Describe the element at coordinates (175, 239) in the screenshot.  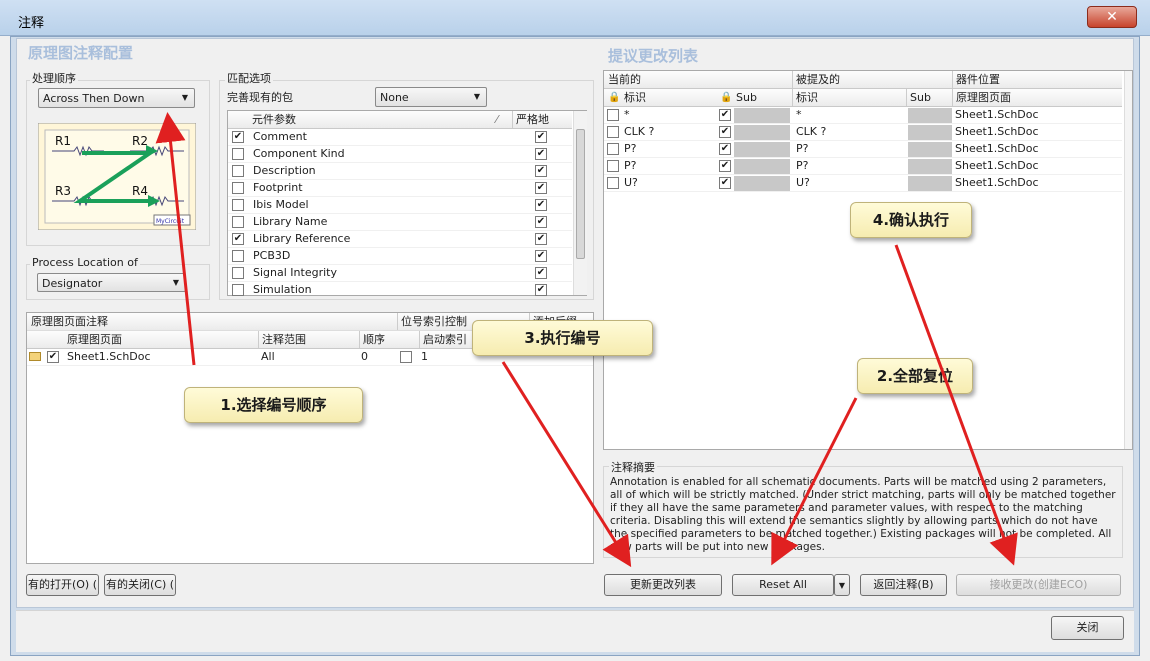
I see `arrow-to-order-select` at that location.